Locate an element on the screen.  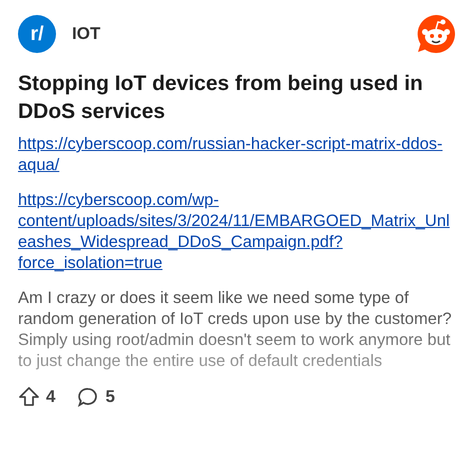
comment-icon is located at coordinates (88, 397).